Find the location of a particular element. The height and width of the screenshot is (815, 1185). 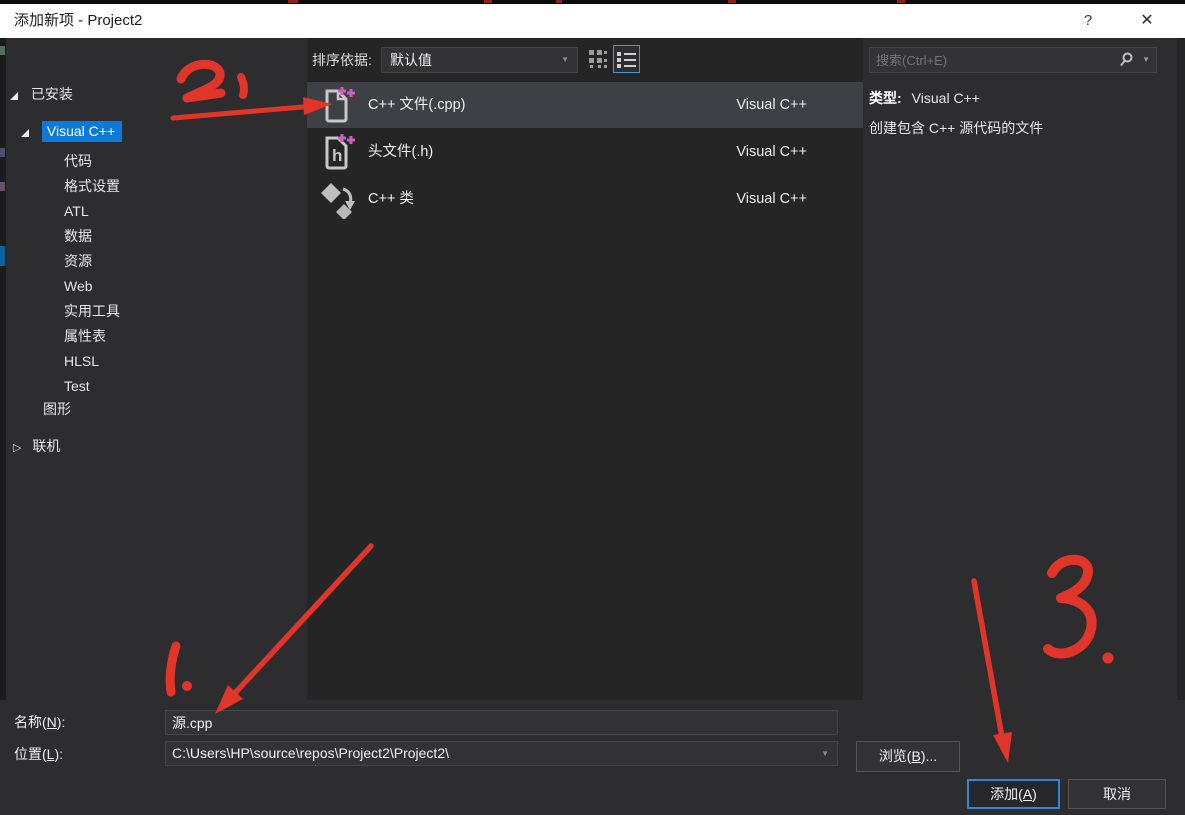

sidebar-item-data: 数据 is located at coordinates (78, 236).